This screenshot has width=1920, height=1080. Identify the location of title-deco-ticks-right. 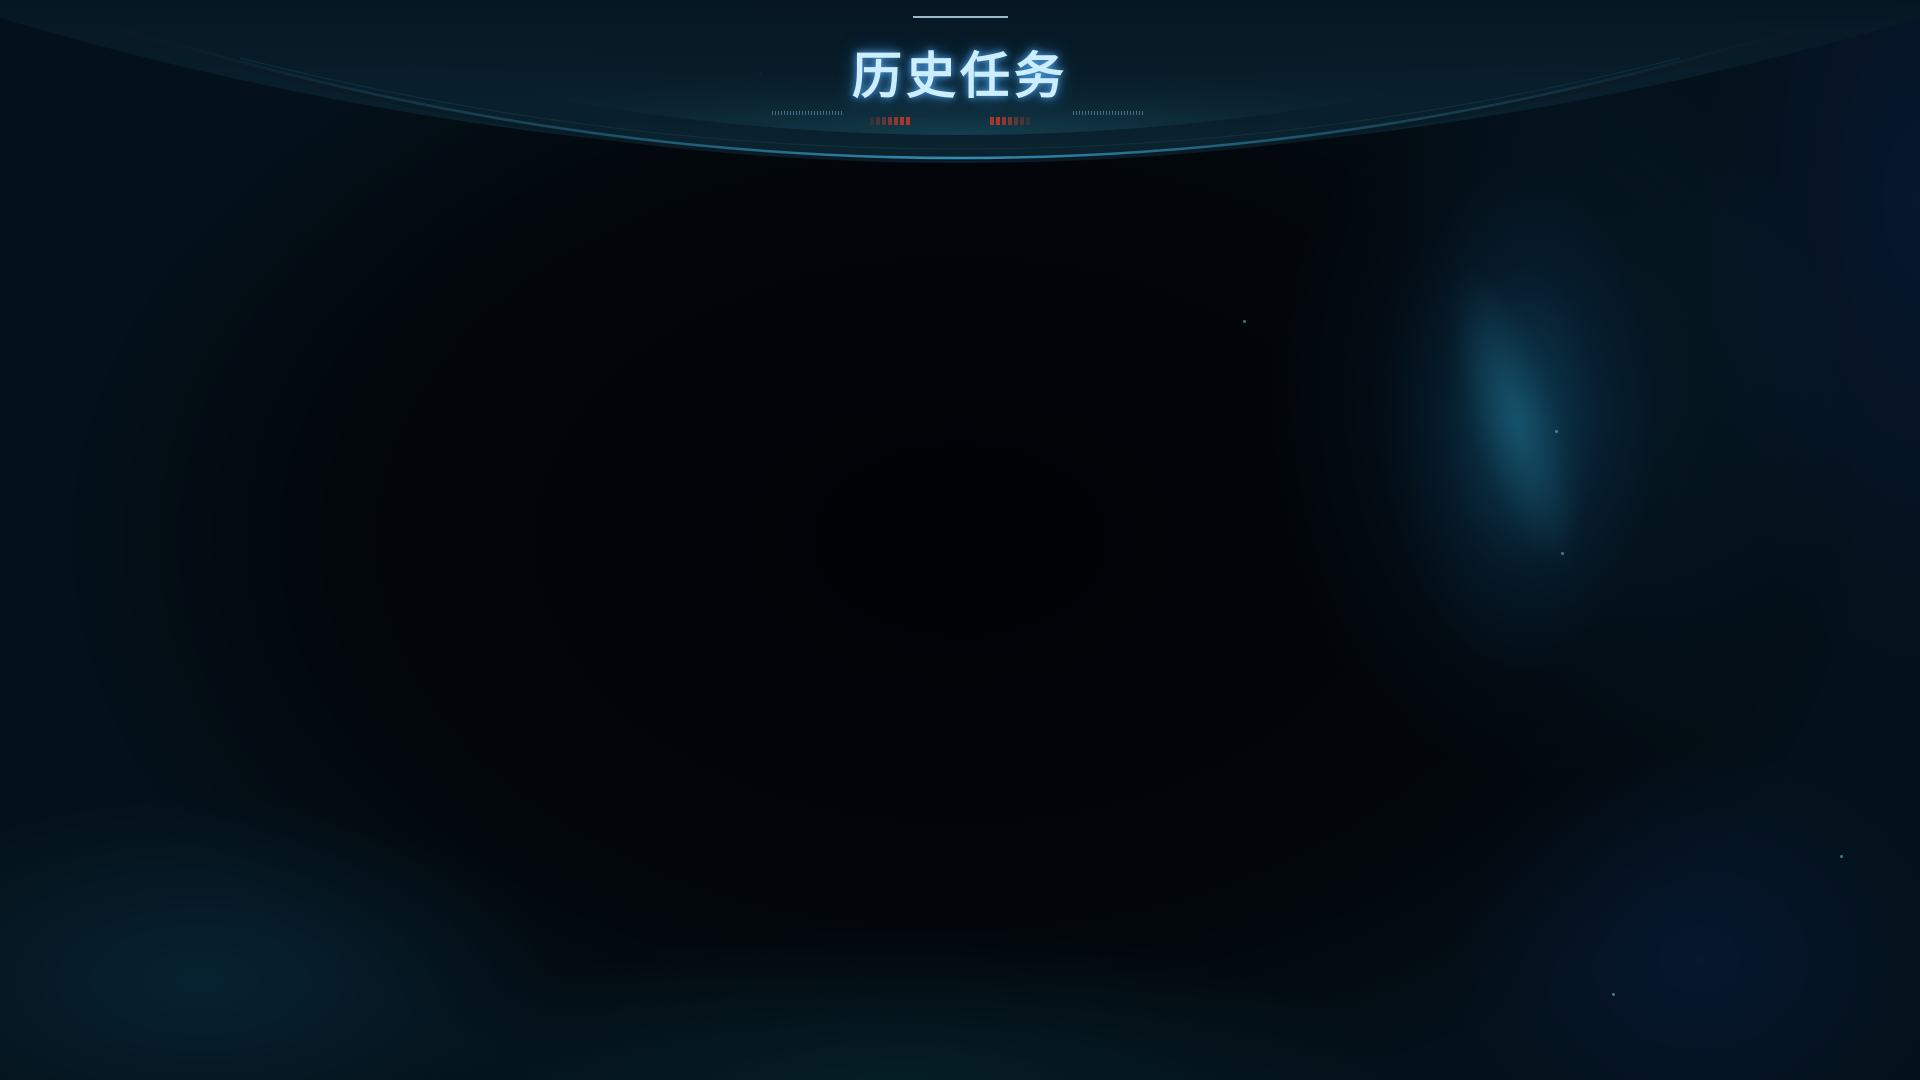
(1108, 113).